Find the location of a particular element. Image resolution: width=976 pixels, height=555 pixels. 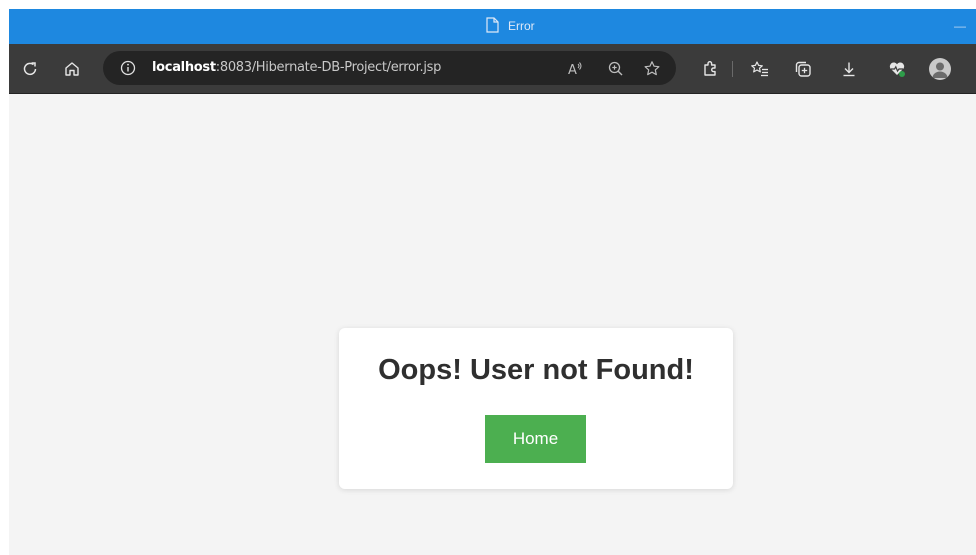

home-button: Home is located at coordinates (535, 439).